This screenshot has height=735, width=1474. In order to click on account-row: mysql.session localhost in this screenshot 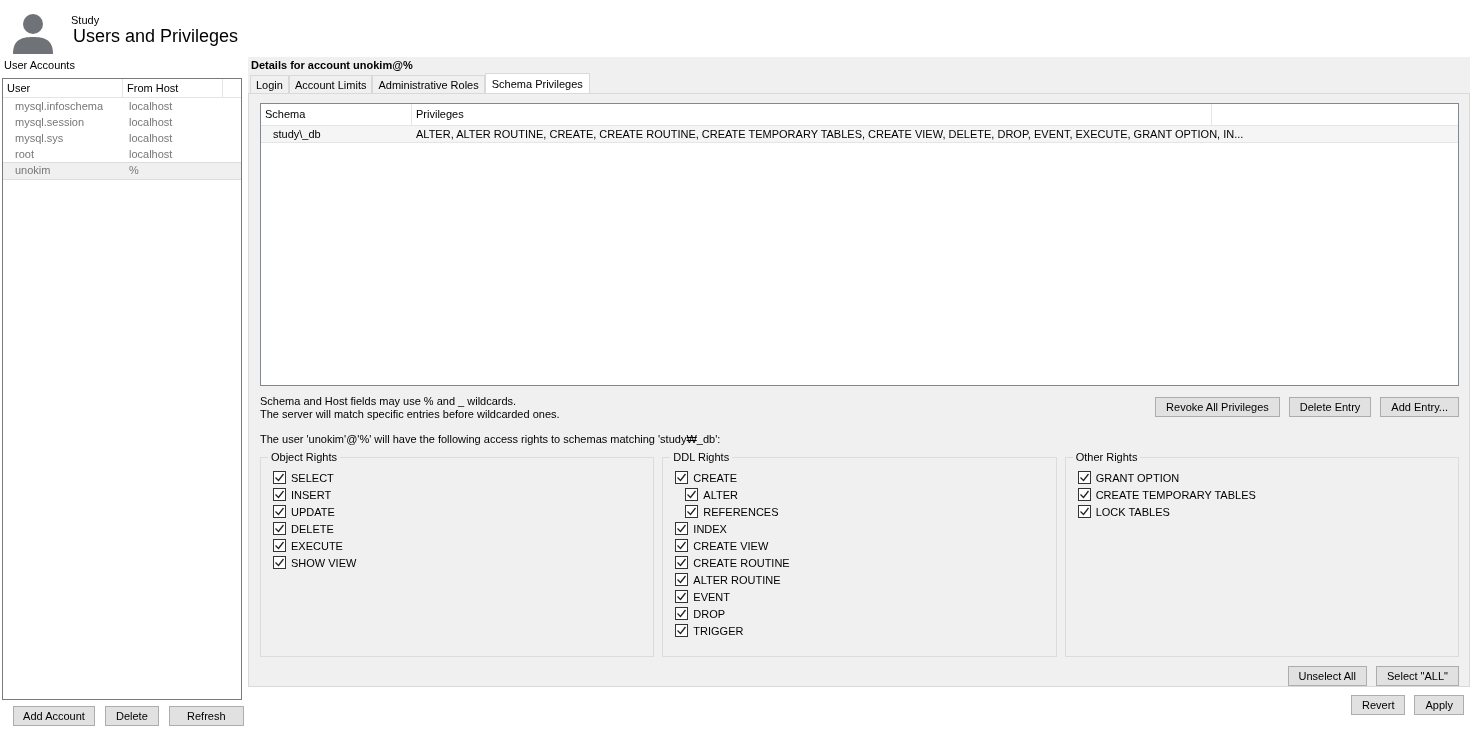, I will do `click(122, 122)`.